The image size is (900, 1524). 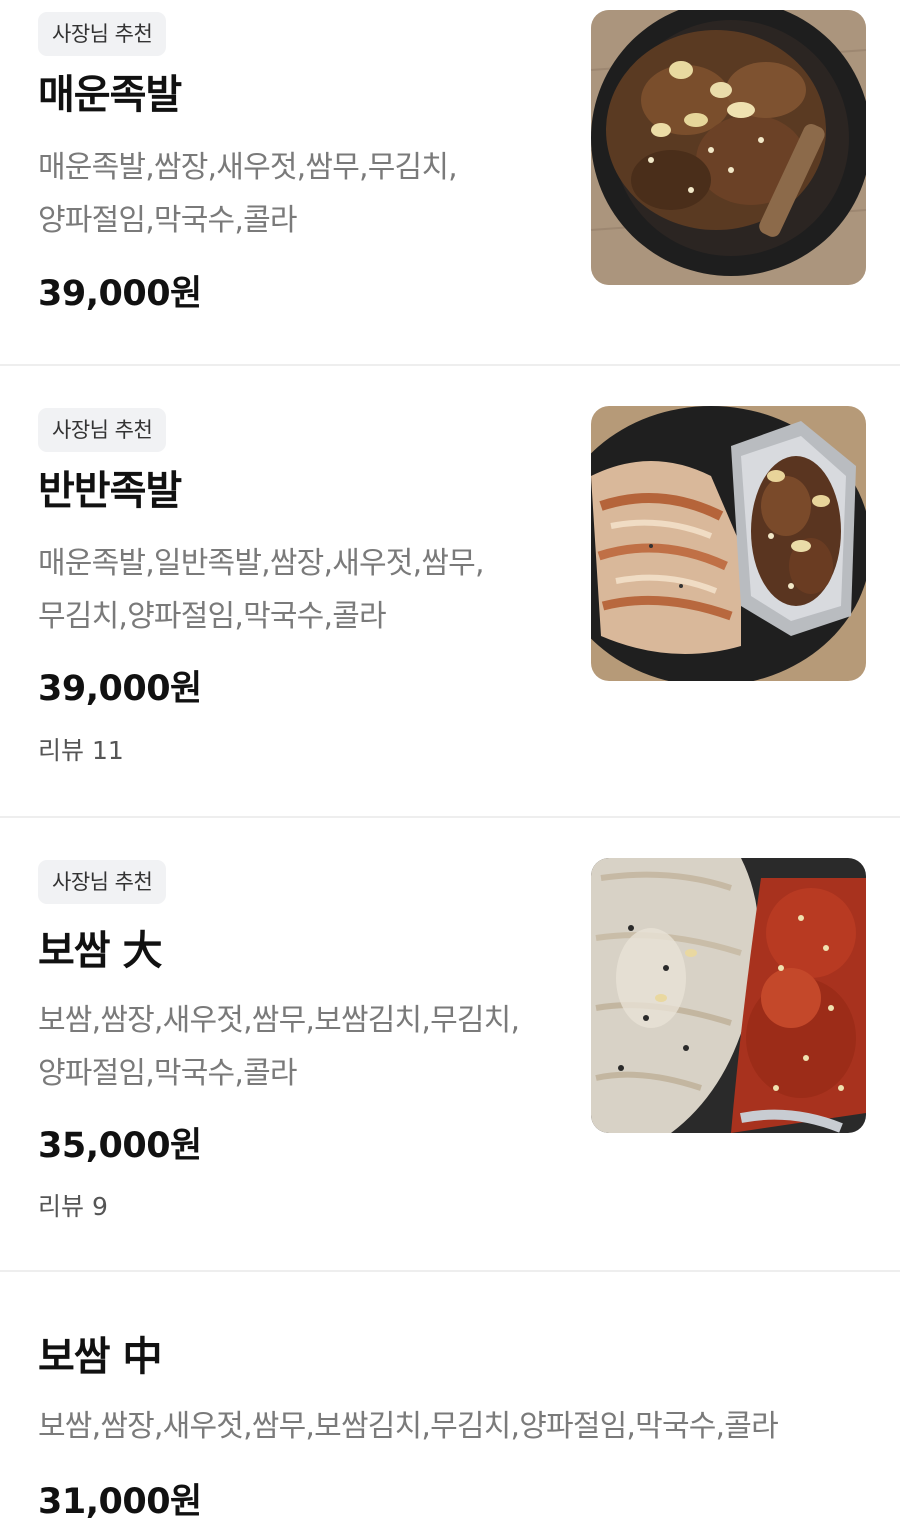 What do you see at coordinates (100, 1357) in the screenshot?
I see `menu-item-name: 보쌈 中` at bounding box center [100, 1357].